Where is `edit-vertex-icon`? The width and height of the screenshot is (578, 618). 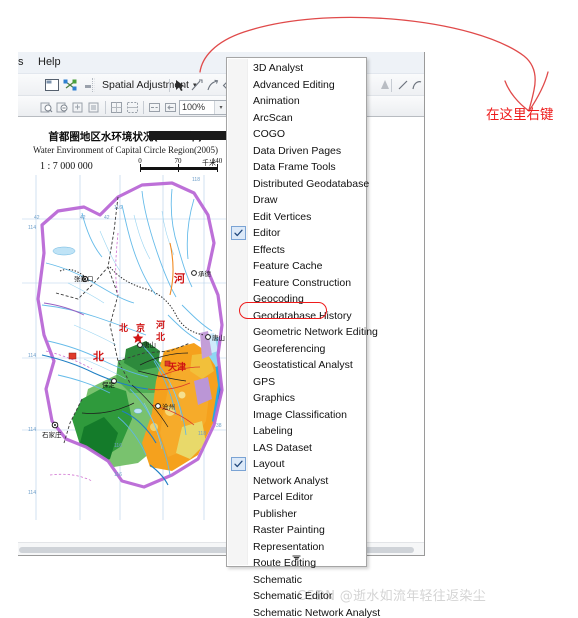 edit-vertex-icon is located at coordinates (196, 85).